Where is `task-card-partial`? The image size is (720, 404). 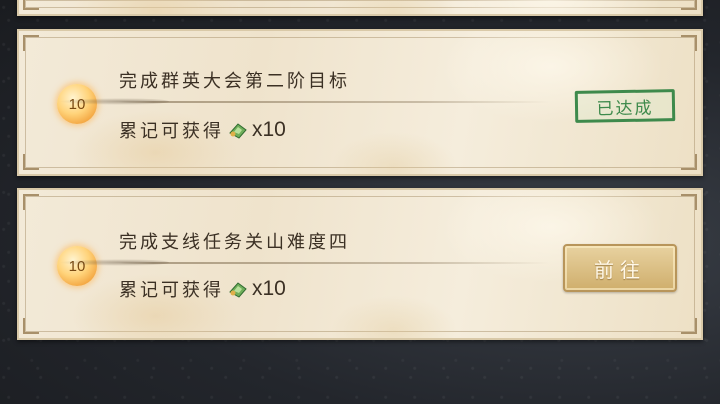 task-card-partial is located at coordinates (360, 8).